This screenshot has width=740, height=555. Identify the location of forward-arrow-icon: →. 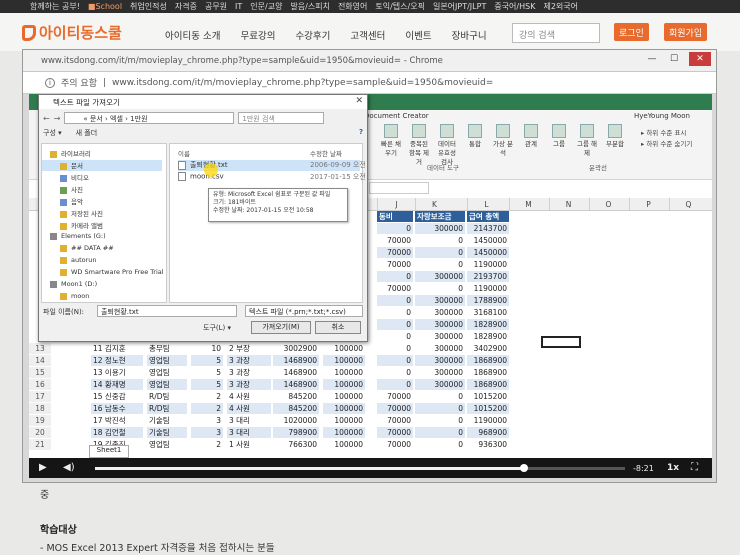
(57, 118).